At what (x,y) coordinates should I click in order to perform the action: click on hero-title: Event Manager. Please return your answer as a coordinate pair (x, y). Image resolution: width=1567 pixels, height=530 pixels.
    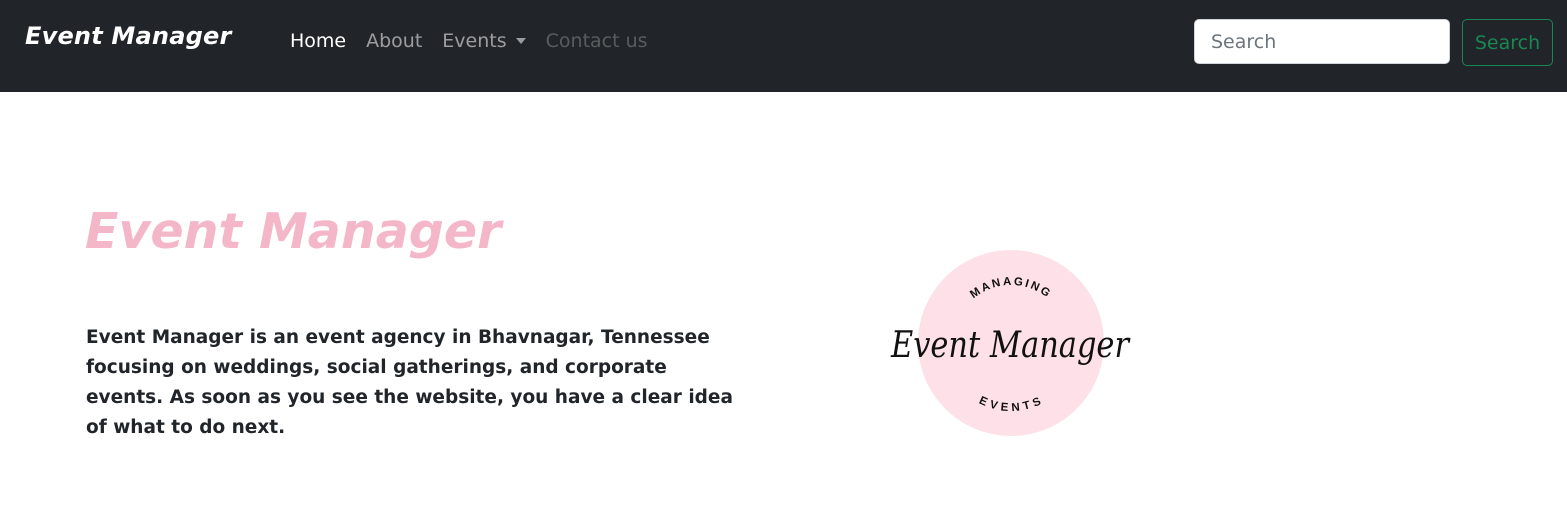
    Looking at the image, I should click on (293, 231).